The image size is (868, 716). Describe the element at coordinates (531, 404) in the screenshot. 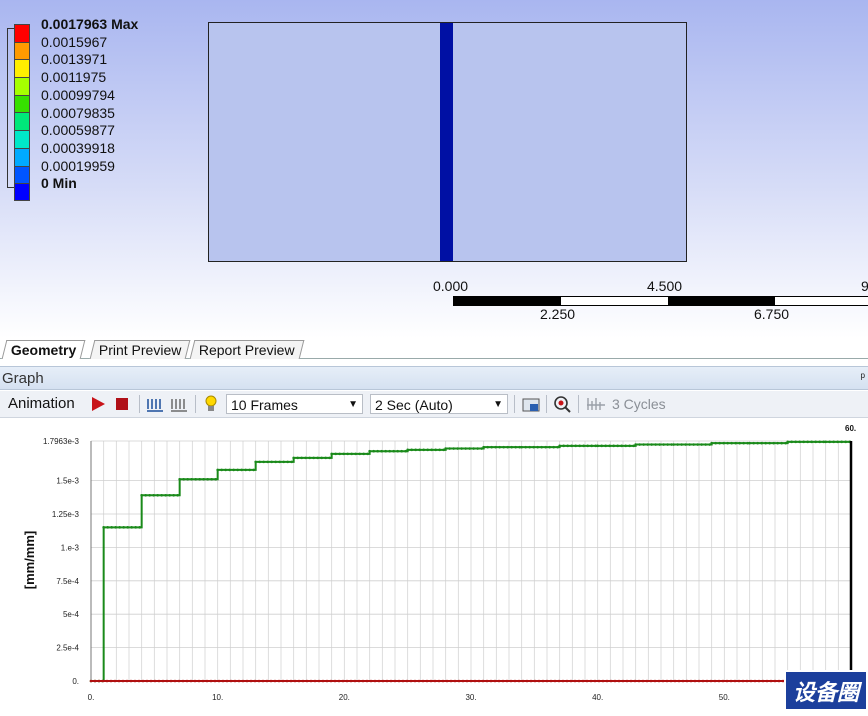

I see `export-video-icon` at that location.